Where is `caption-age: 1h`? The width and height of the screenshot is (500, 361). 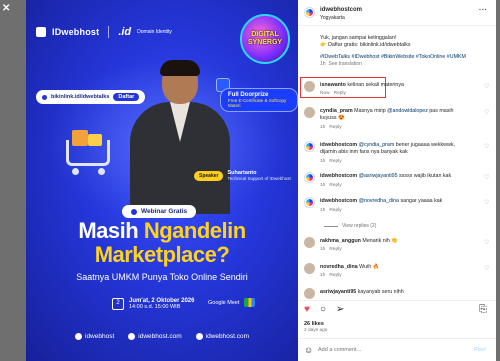
caption-age: 1h is located at coordinates (323, 64).